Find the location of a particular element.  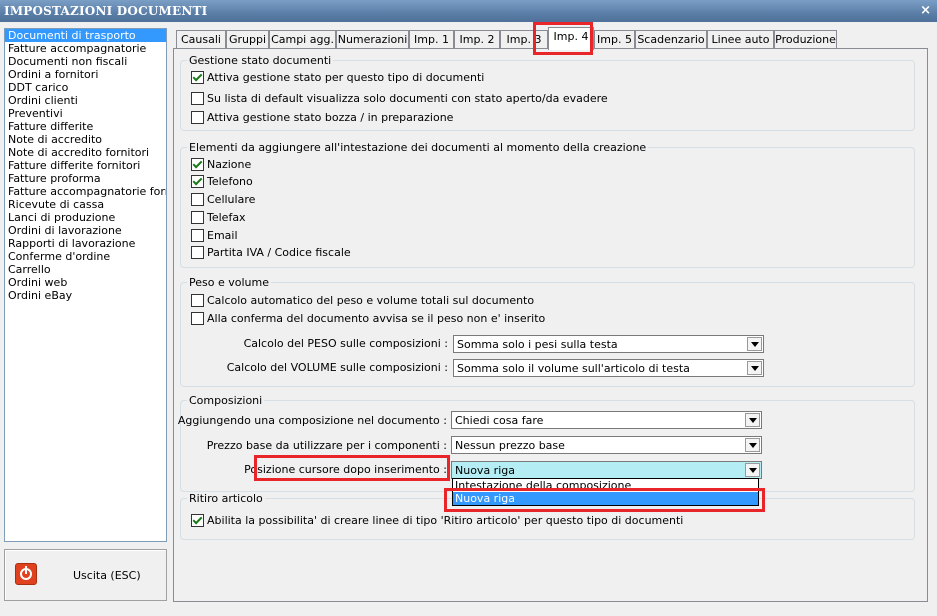

group-composizioni-legend: Composizioni is located at coordinates (226, 400).